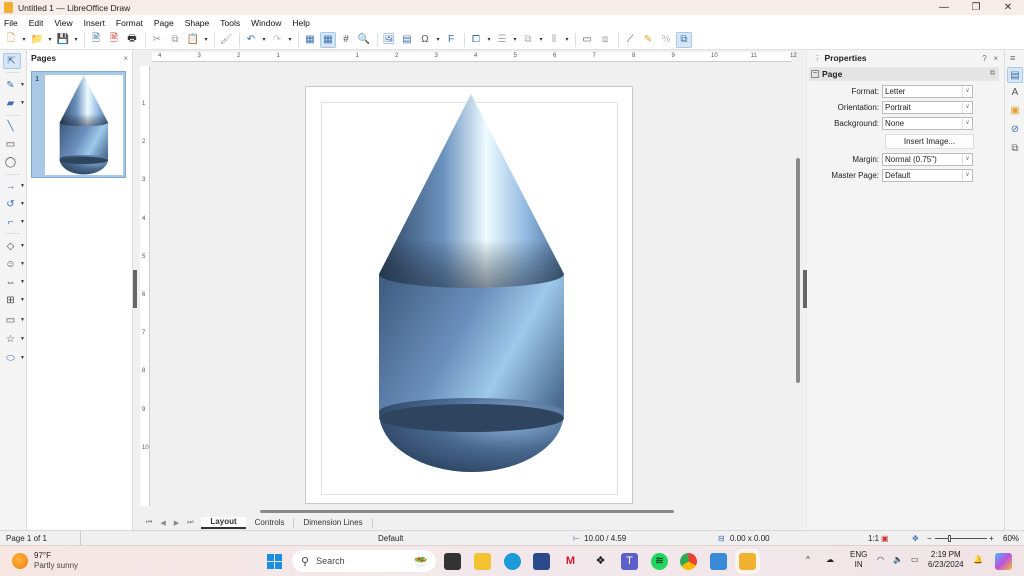 The width and height of the screenshot is (1024, 576). What do you see at coordinates (14, 339) in the screenshot?
I see `stars-tool: ☆ ▼` at bounding box center [14, 339].